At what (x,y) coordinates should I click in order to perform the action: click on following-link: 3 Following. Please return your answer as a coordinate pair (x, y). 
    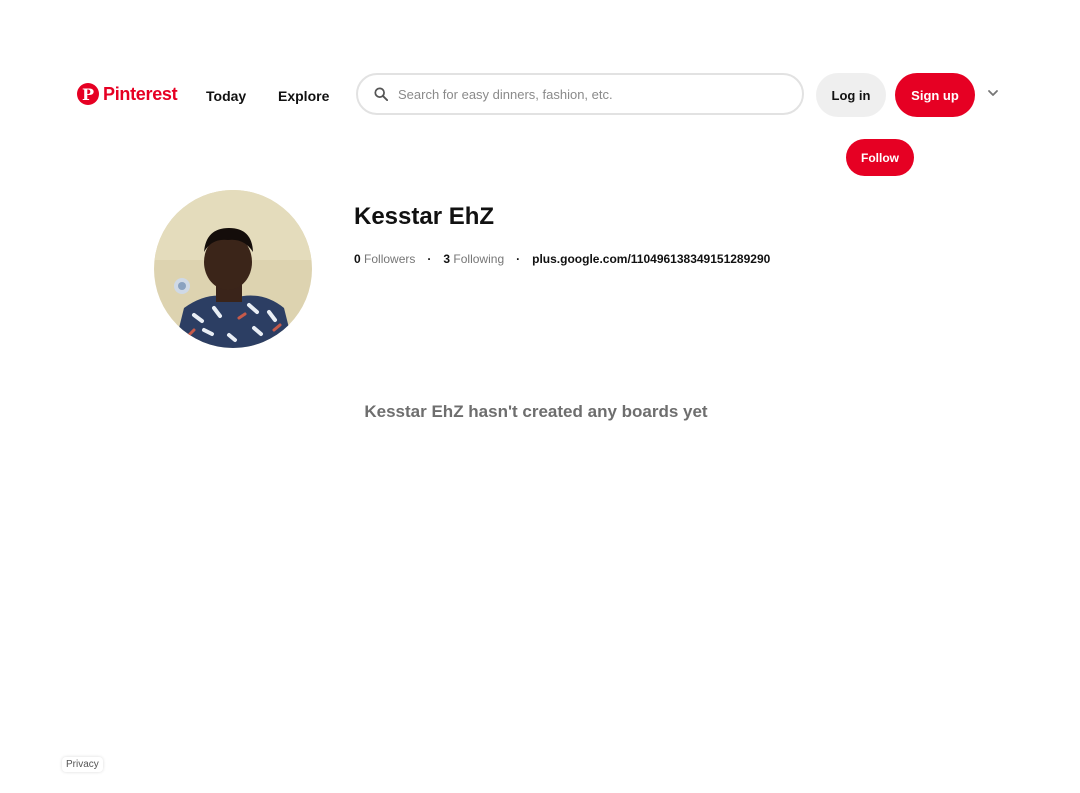
    Looking at the image, I should click on (473, 259).